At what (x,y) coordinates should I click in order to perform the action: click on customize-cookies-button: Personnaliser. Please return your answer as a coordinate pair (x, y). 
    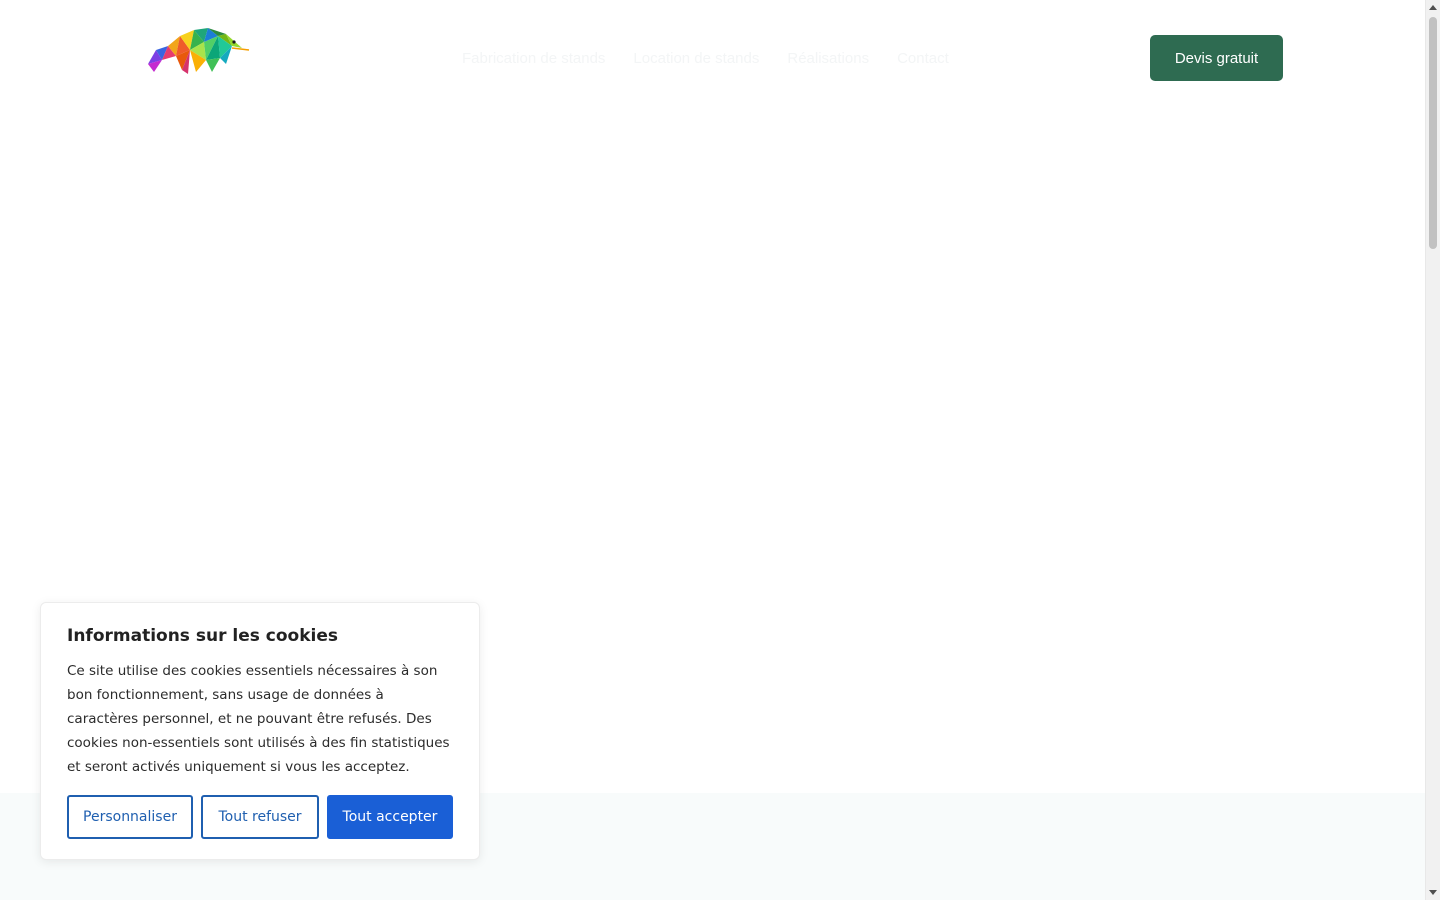
    Looking at the image, I should click on (130, 817).